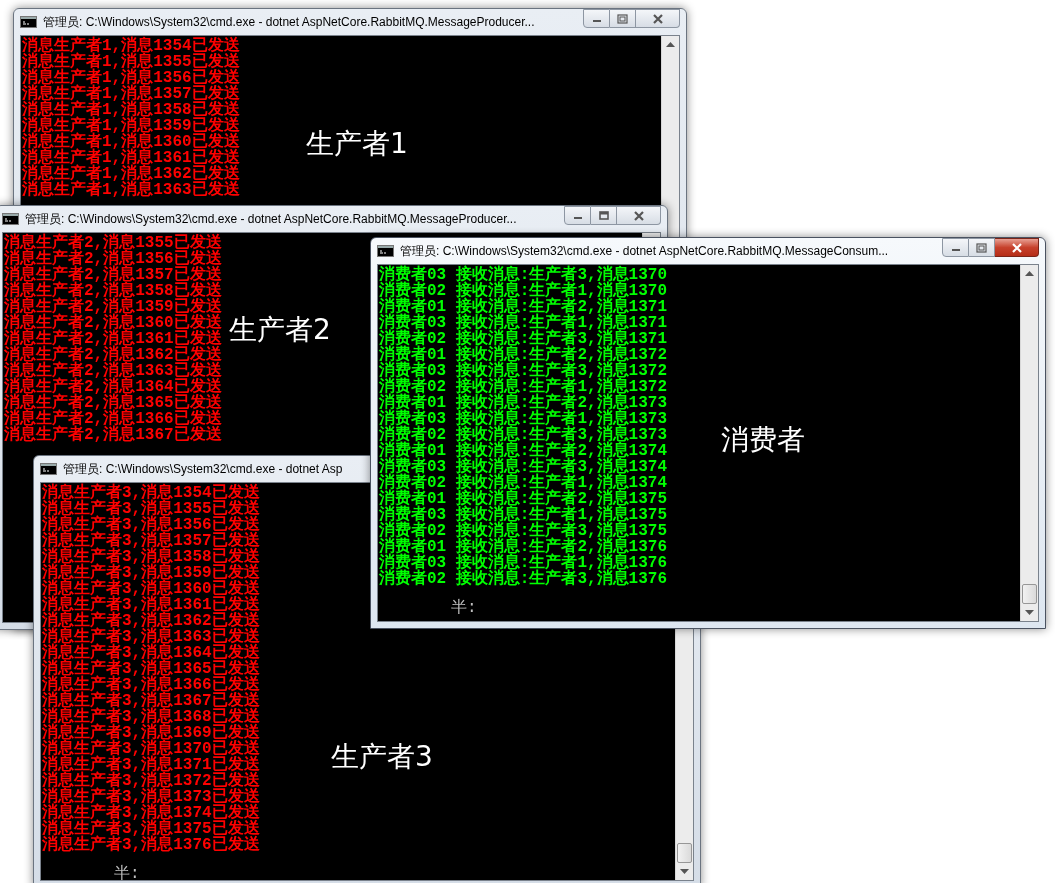 This screenshot has height=883, width=1055. What do you see at coordinates (357, 144) in the screenshot?
I see `annotation-label: 生产者1` at bounding box center [357, 144].